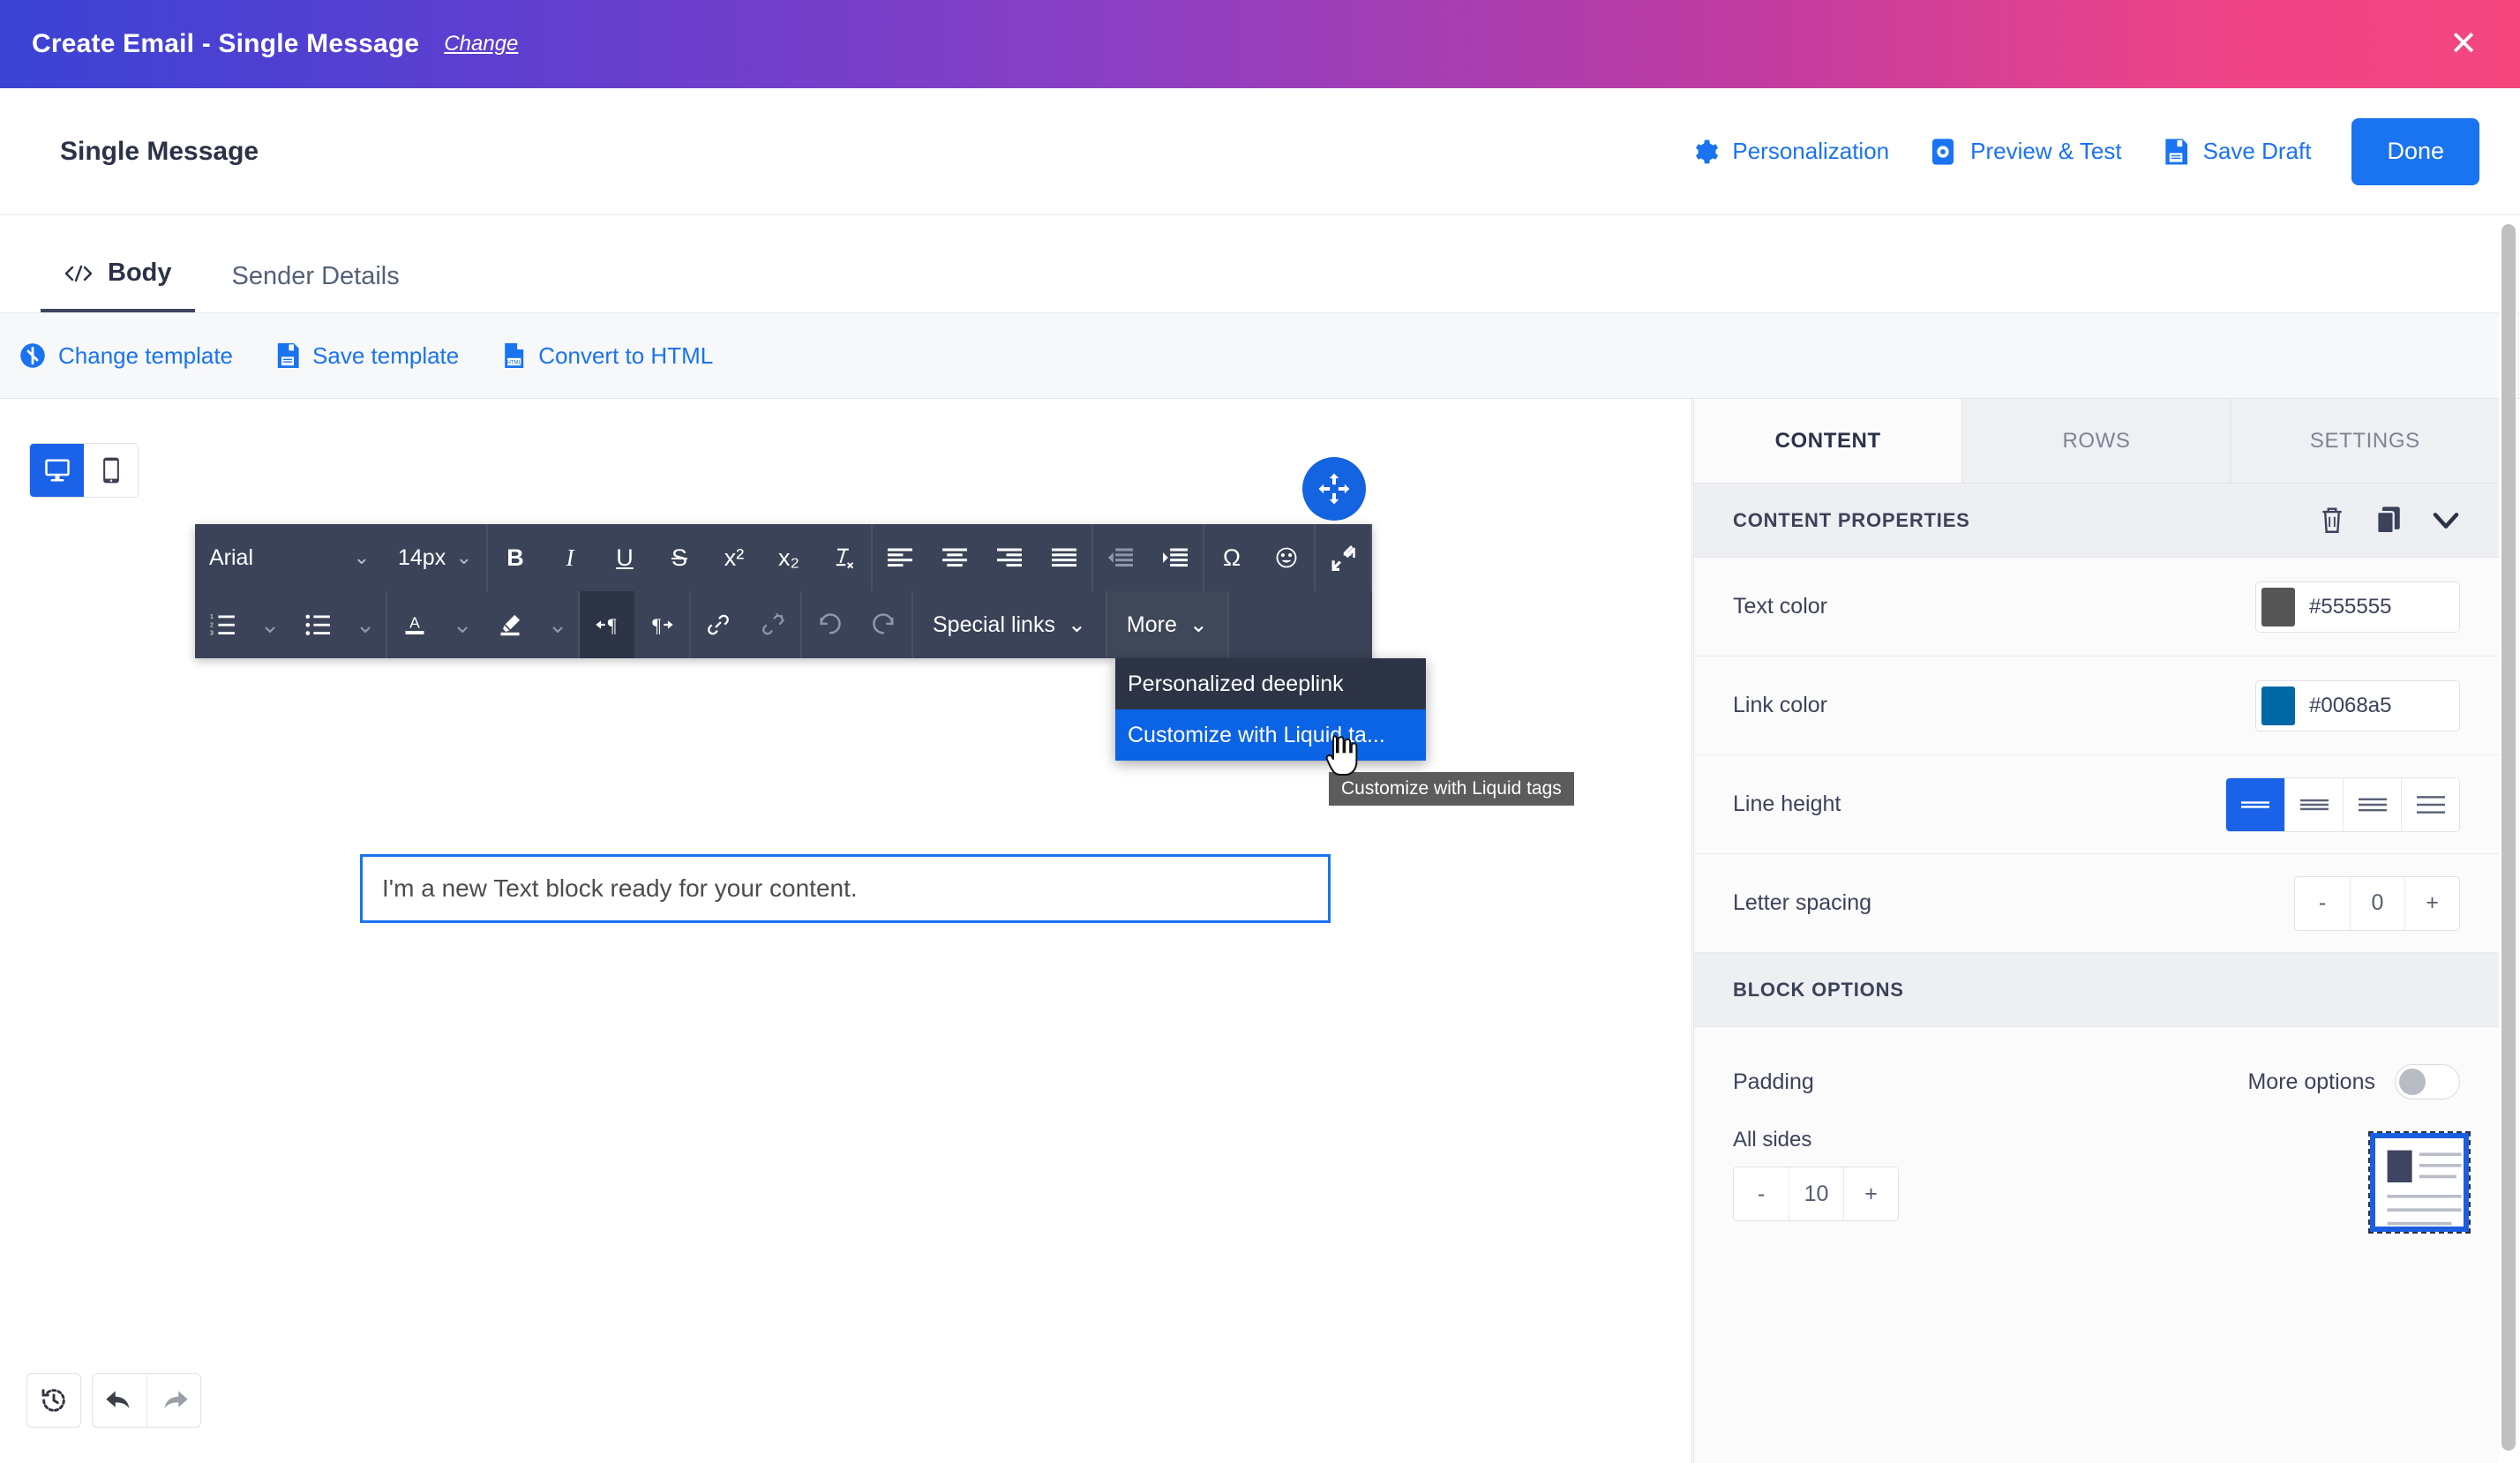 The height and width of the screenshot is (1463, 2520). I want to click on chevron-down-icon, so click(2446, 520).